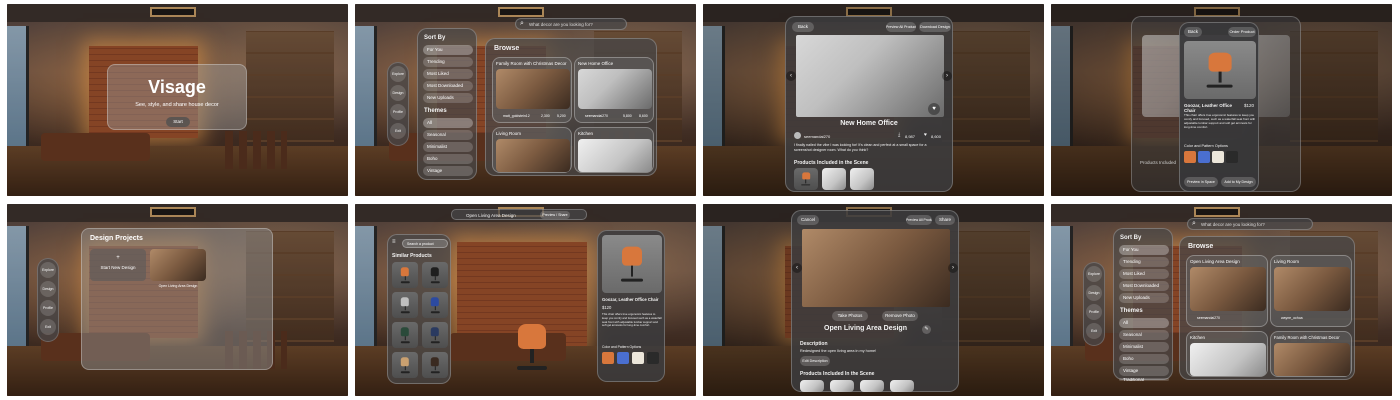  I want to click on share-button: Share, so click(945, 220).